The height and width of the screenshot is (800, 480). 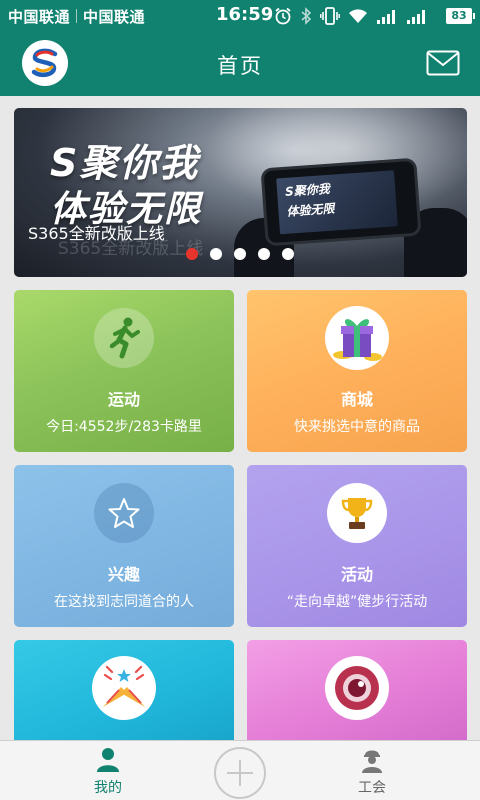 I want to click on mail-icon, so click(x=443, y=63).